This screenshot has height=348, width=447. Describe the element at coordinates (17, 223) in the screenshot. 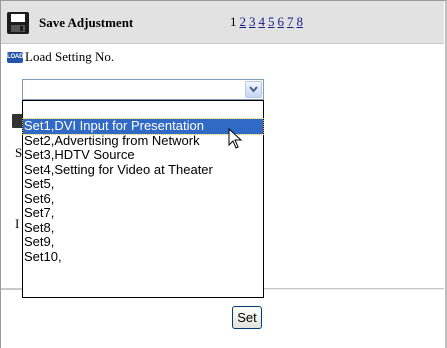

I see `obscured-label-fragment: I` at that location.